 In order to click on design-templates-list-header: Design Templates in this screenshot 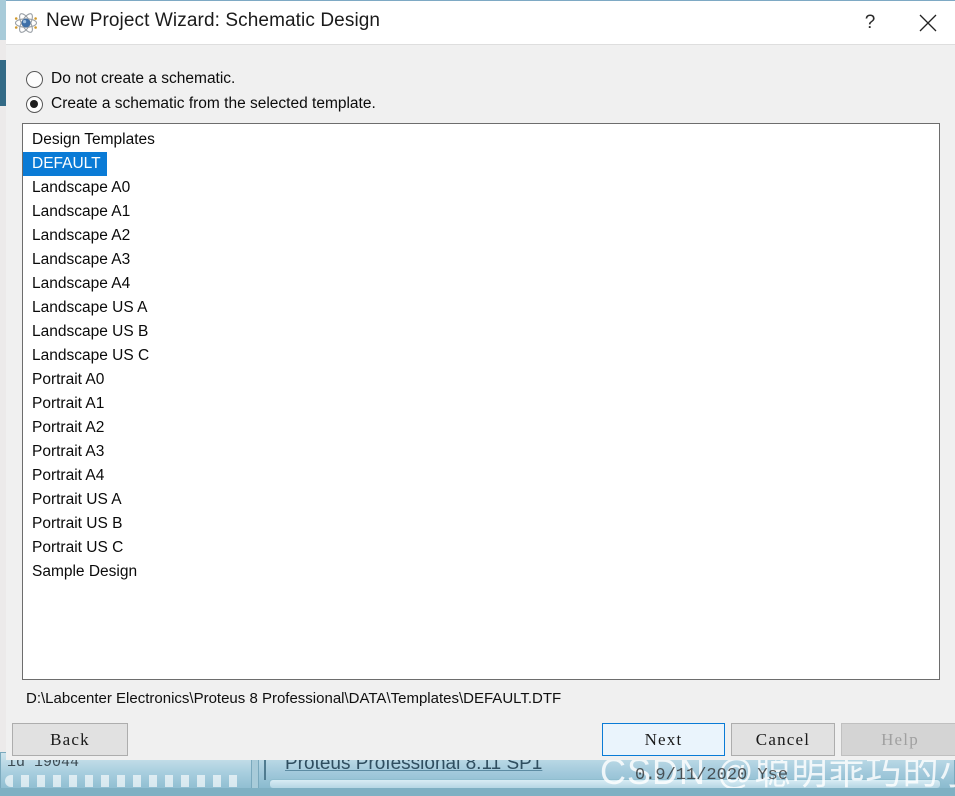, I will do `click(93, 139)`.